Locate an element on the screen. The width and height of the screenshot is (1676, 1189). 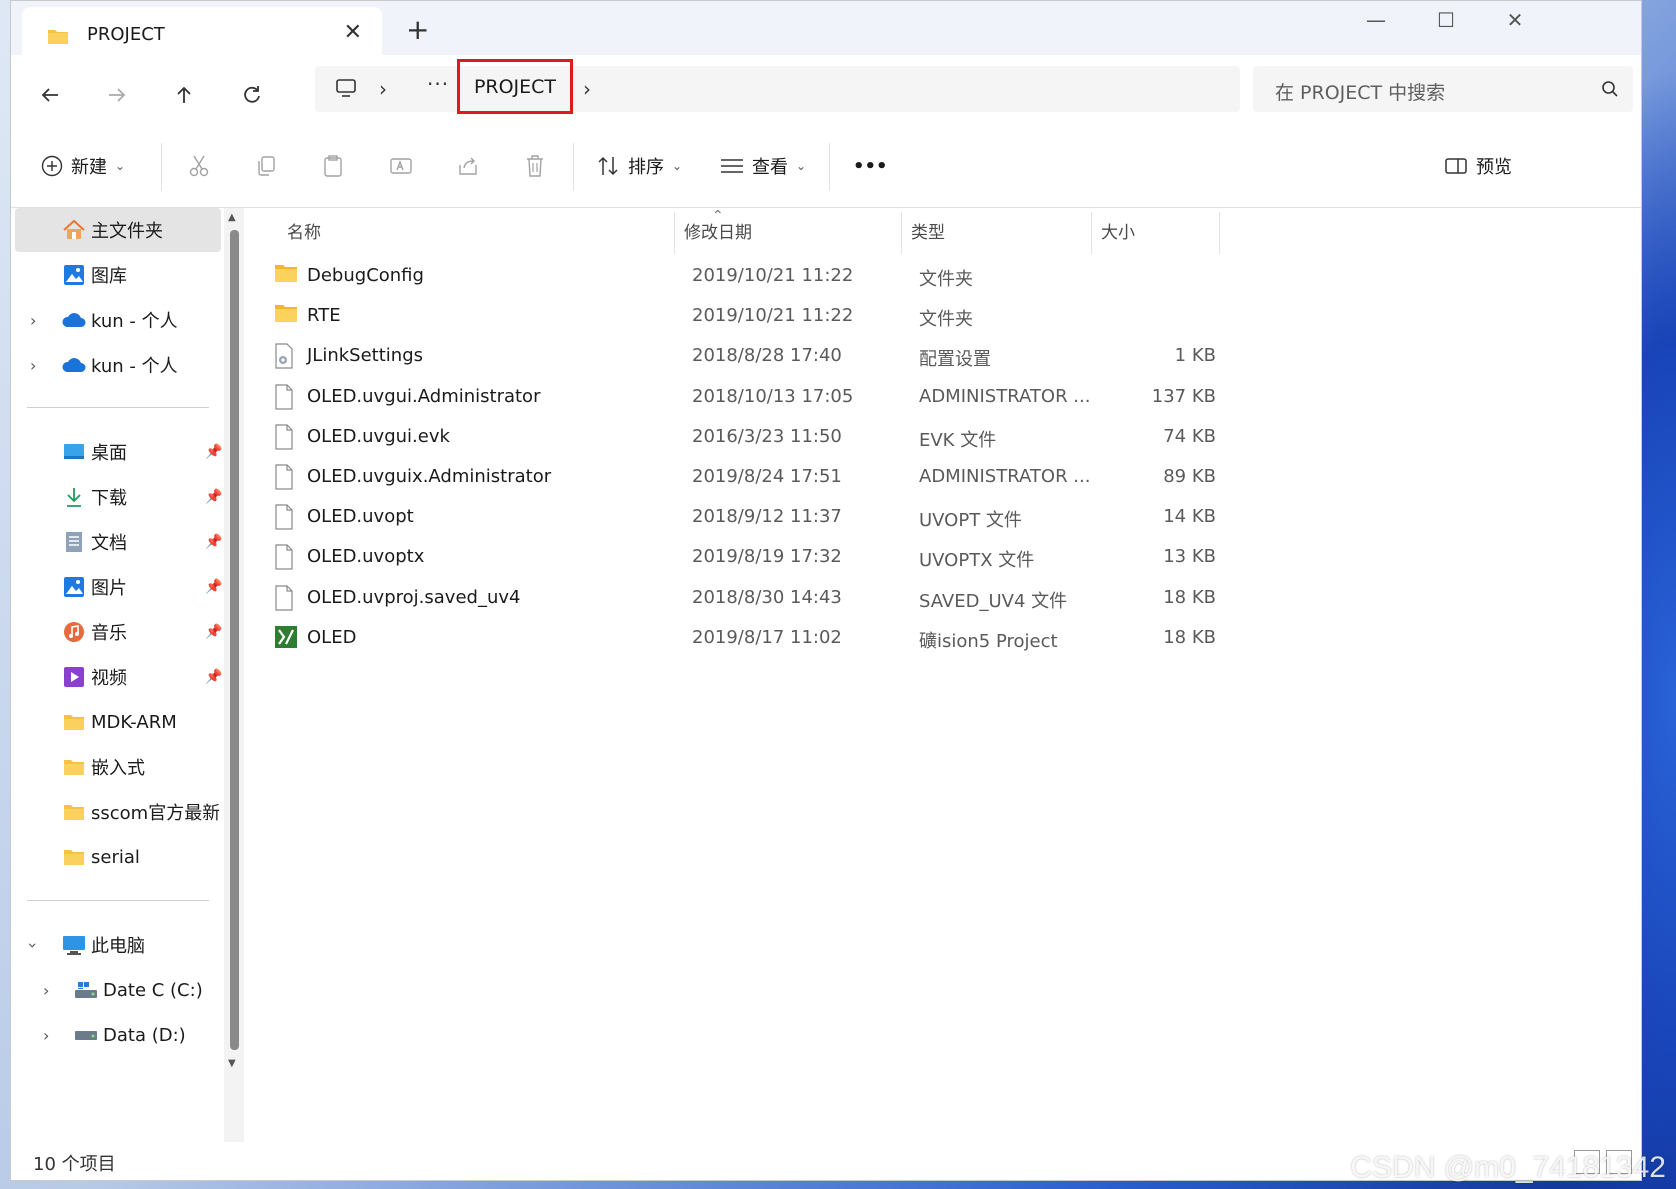
sidebar-item-downloads: 下载 📌 is located at coordinates (118, 497).